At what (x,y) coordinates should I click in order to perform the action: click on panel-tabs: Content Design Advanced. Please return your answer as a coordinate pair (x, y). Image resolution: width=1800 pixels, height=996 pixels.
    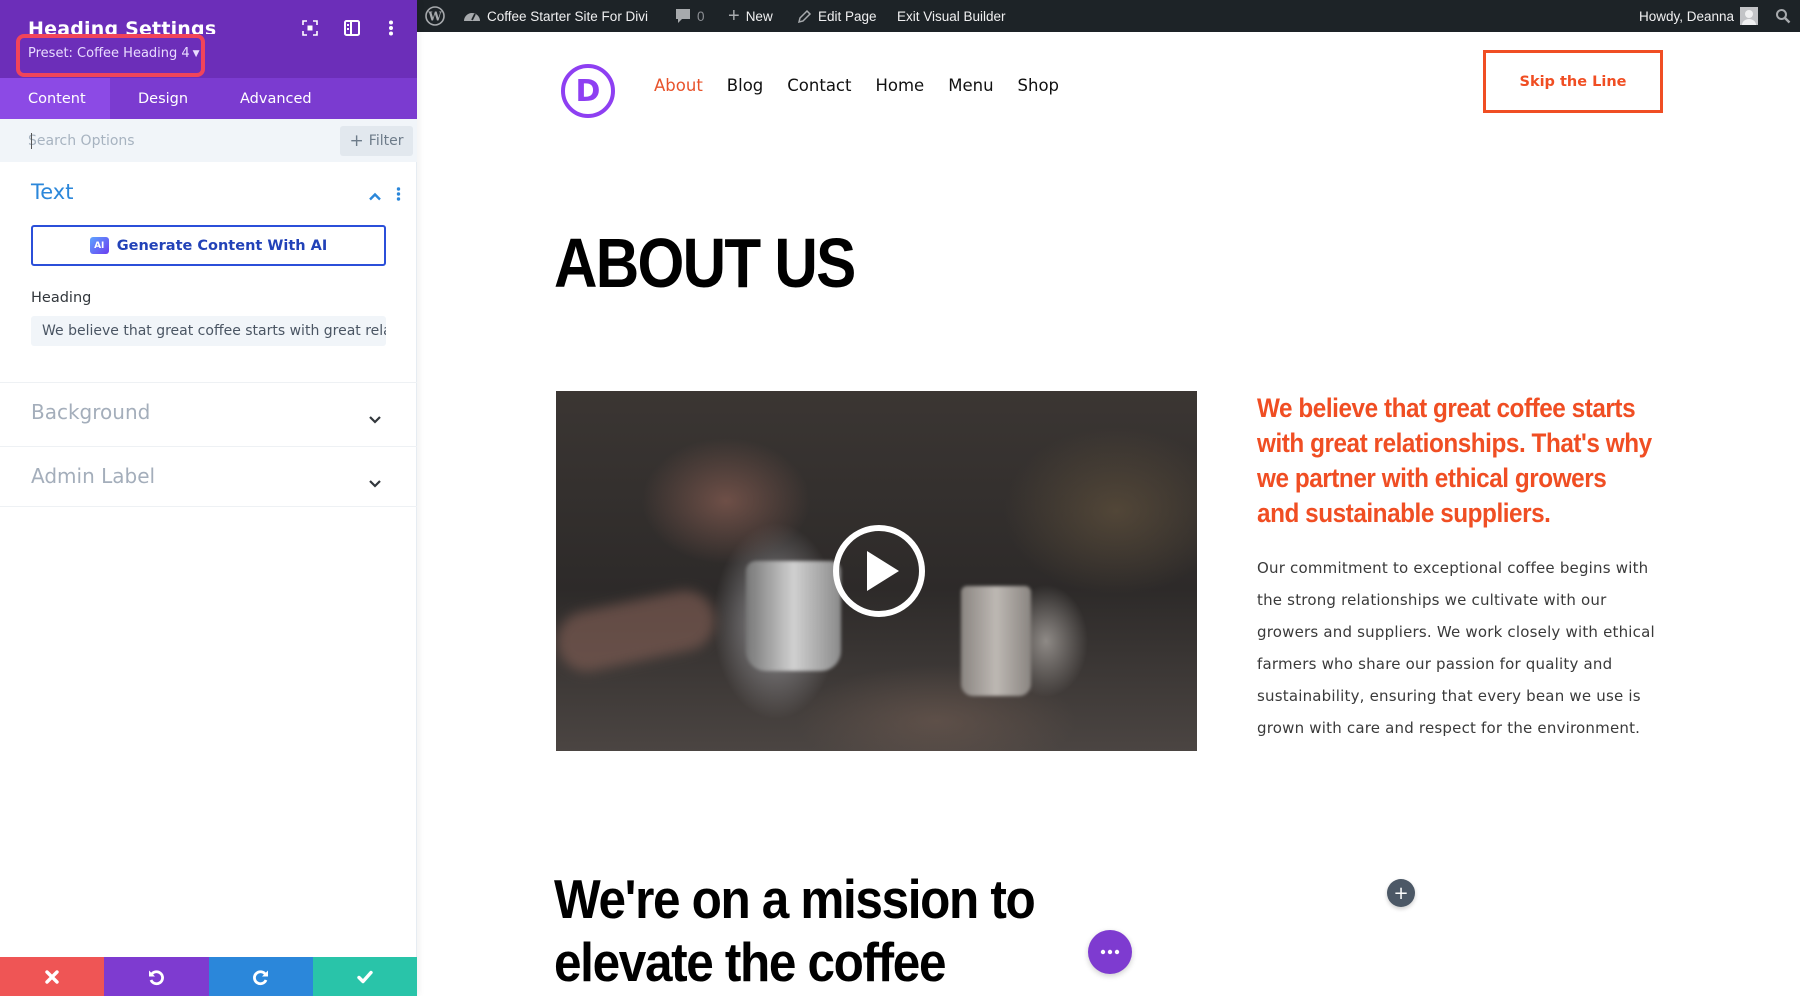
    Looking at the image, I should click on (208, 98).